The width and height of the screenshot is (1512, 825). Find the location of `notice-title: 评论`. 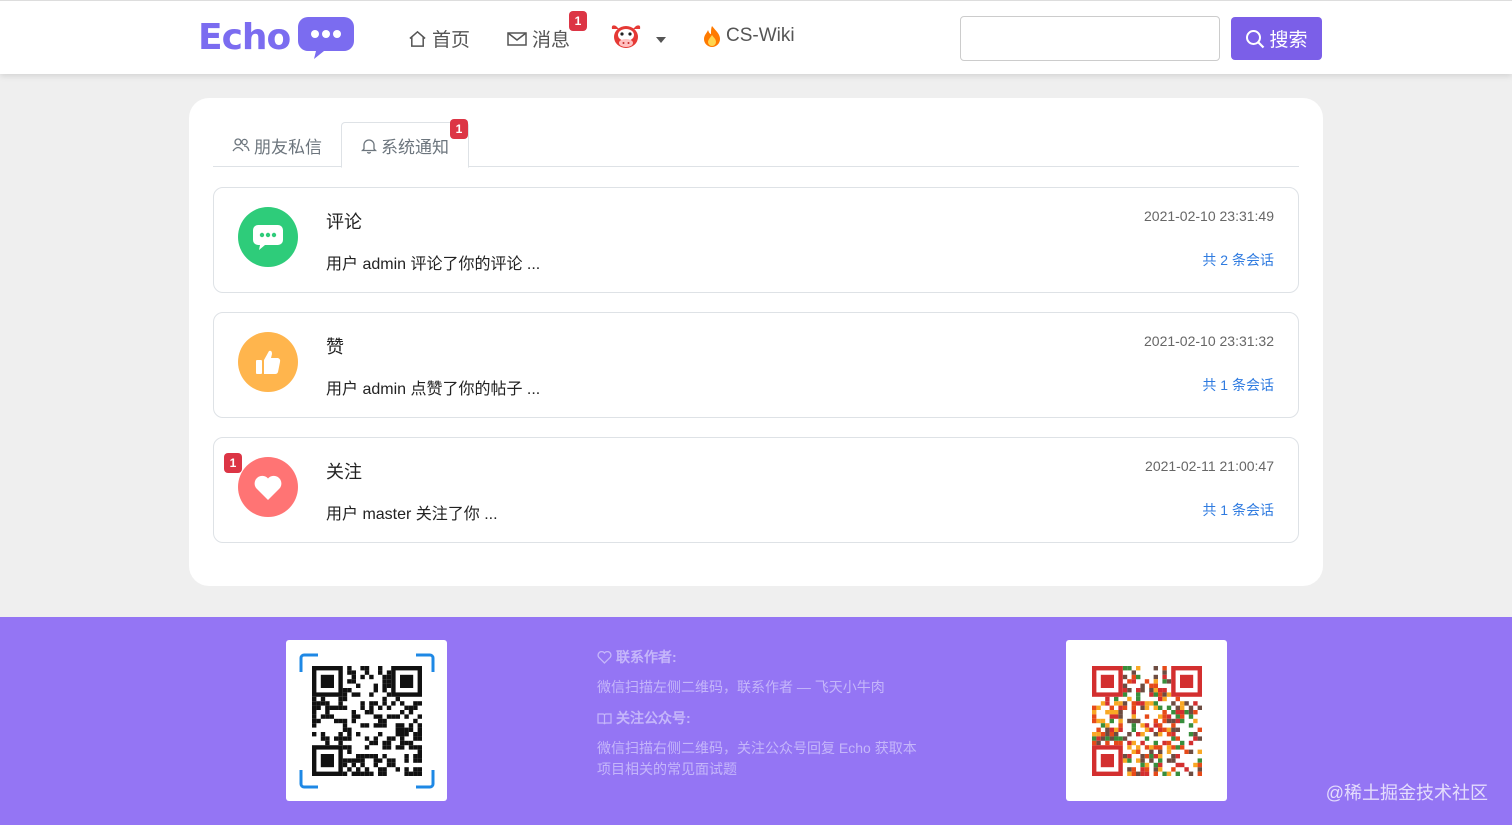

notice-title: 评论 is located at coordinates (344, 222).